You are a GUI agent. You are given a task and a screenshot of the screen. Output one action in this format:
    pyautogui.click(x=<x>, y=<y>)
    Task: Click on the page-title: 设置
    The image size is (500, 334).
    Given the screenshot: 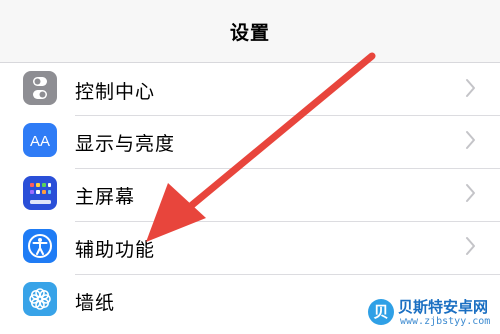 What is the action you would take?
    pyautogui.click(x=249, y=33)
    